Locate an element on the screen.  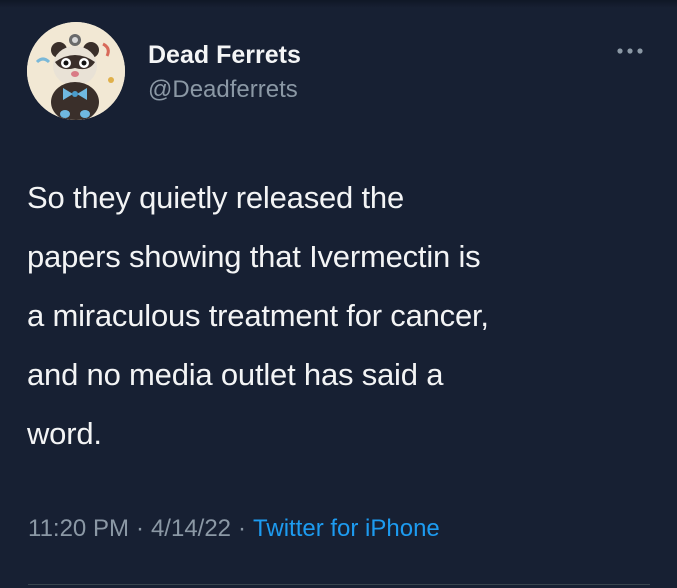
more-options-button is located at coordinates (630, 51).